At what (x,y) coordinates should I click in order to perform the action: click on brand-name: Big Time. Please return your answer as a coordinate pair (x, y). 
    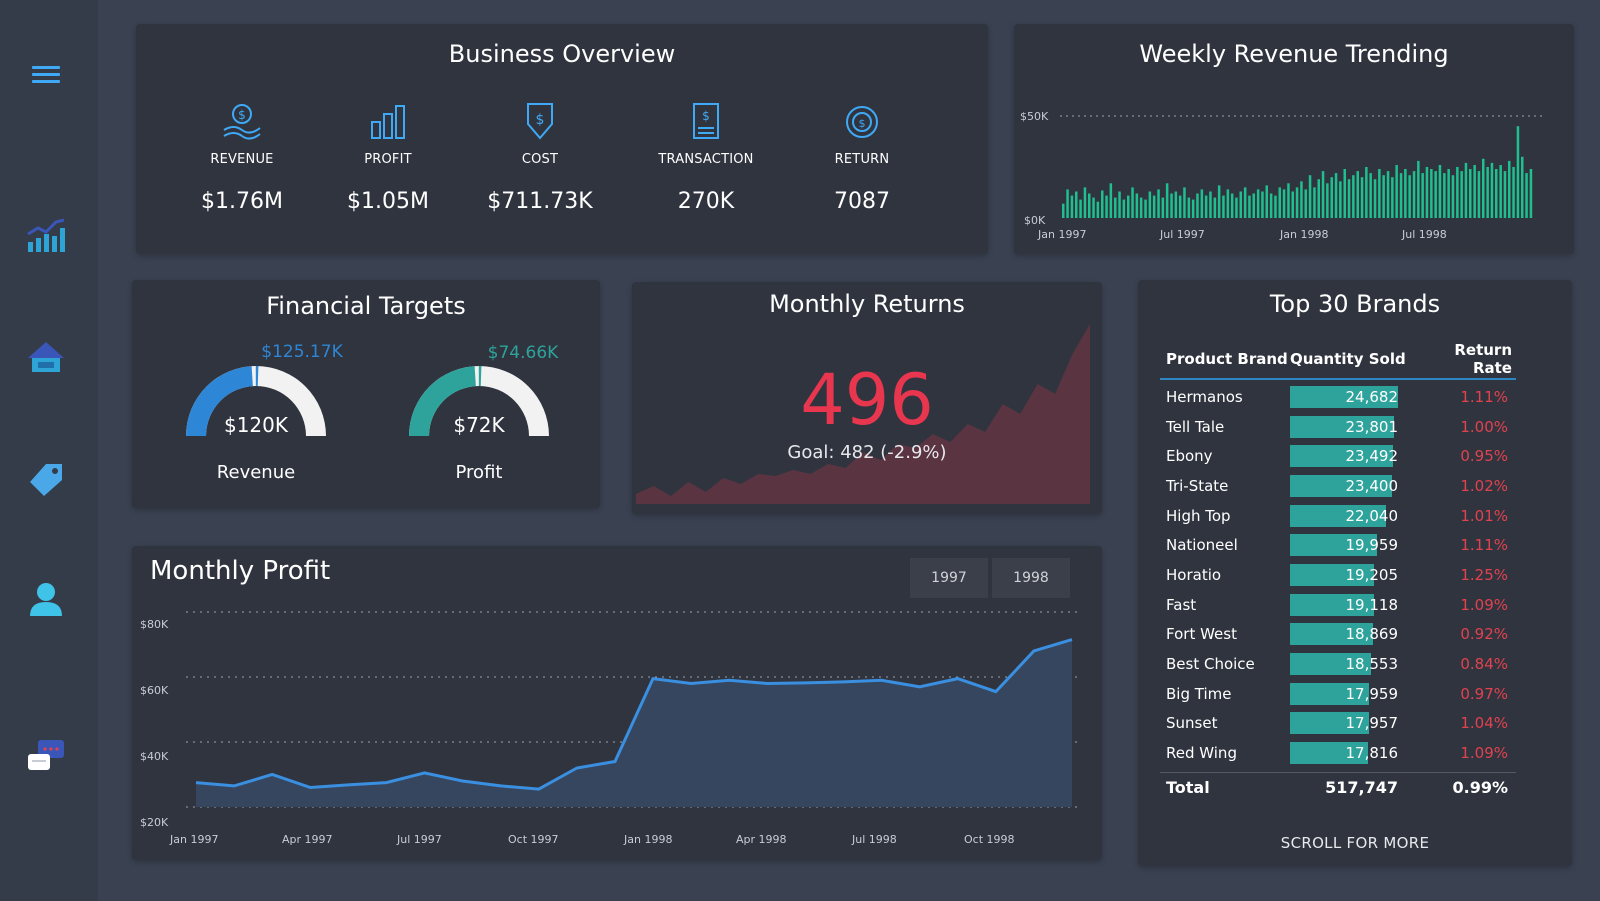
    Looking at the image, I should click on (1199, 693).